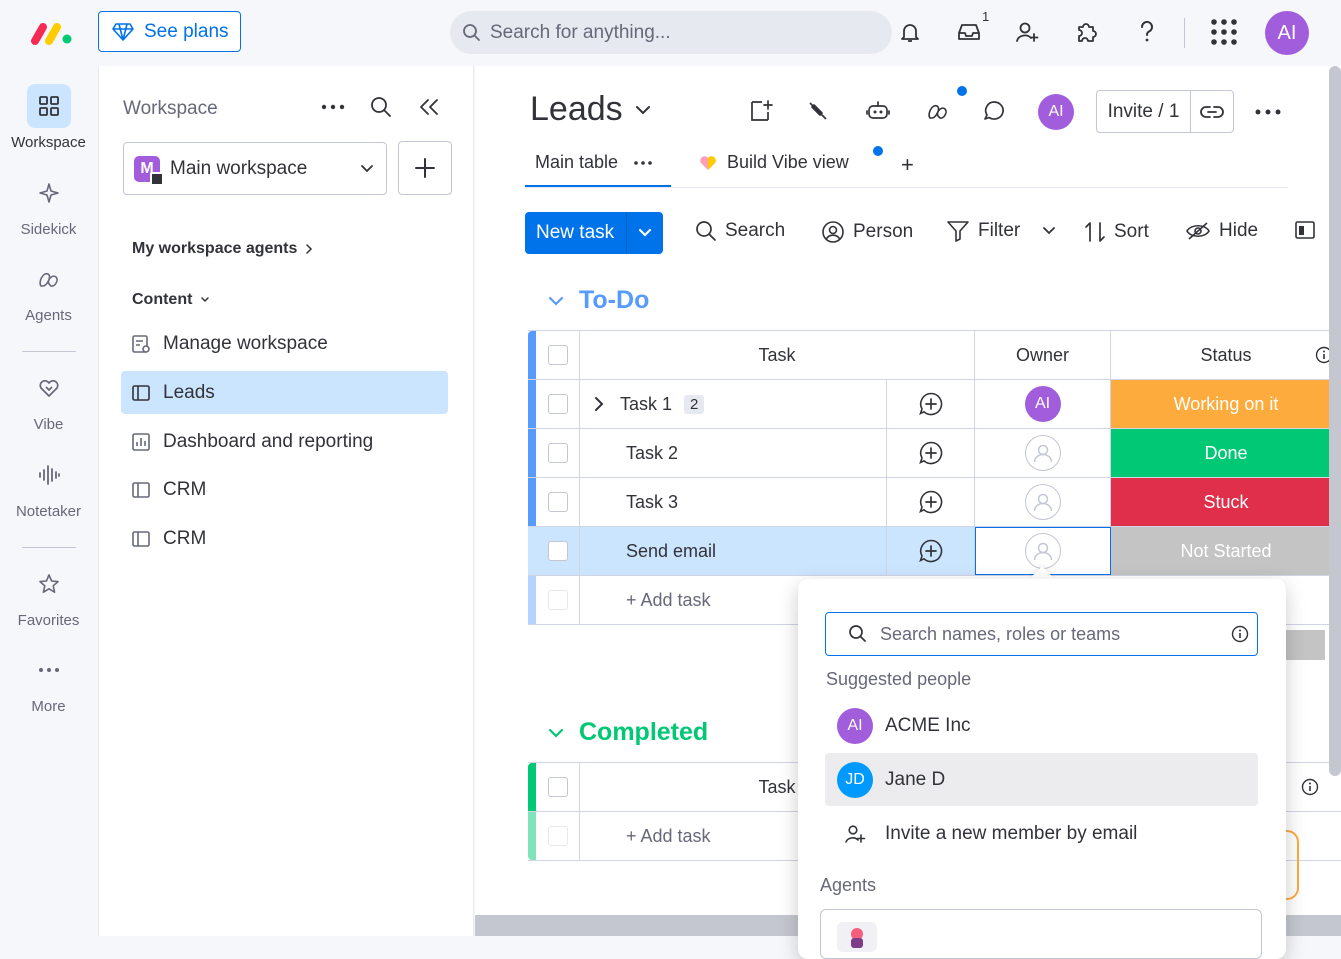 The height and width of the screenshot is (959, 1341). What do you see at coordinates (429, 107) in the screenshot?
I see `collapse-panel-icon` at bounding box center [429, 107].